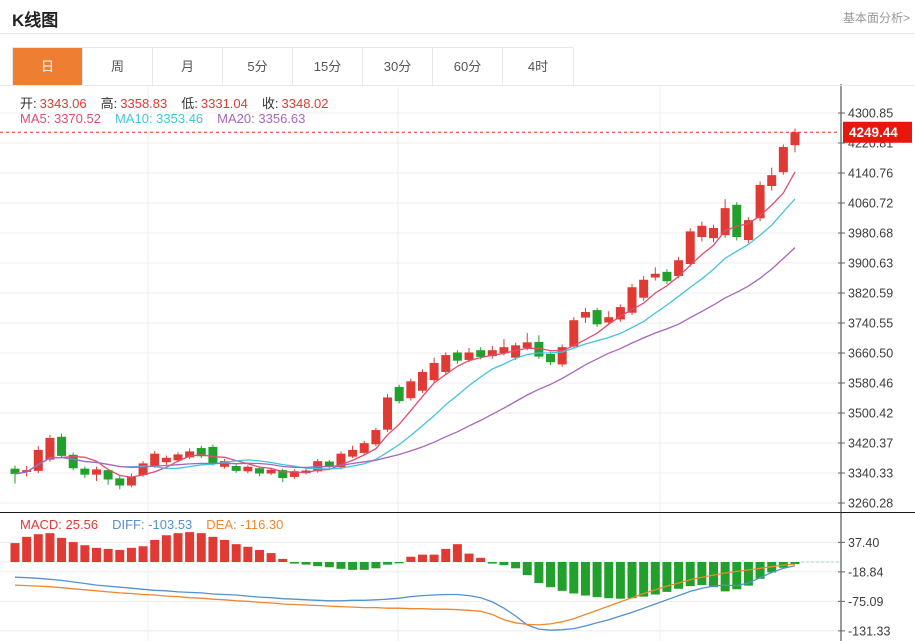  What do you see at coordinates (468, 66) in the screenshot?
I see `tab-period-6: 60分` at bounding box center [468, 66].